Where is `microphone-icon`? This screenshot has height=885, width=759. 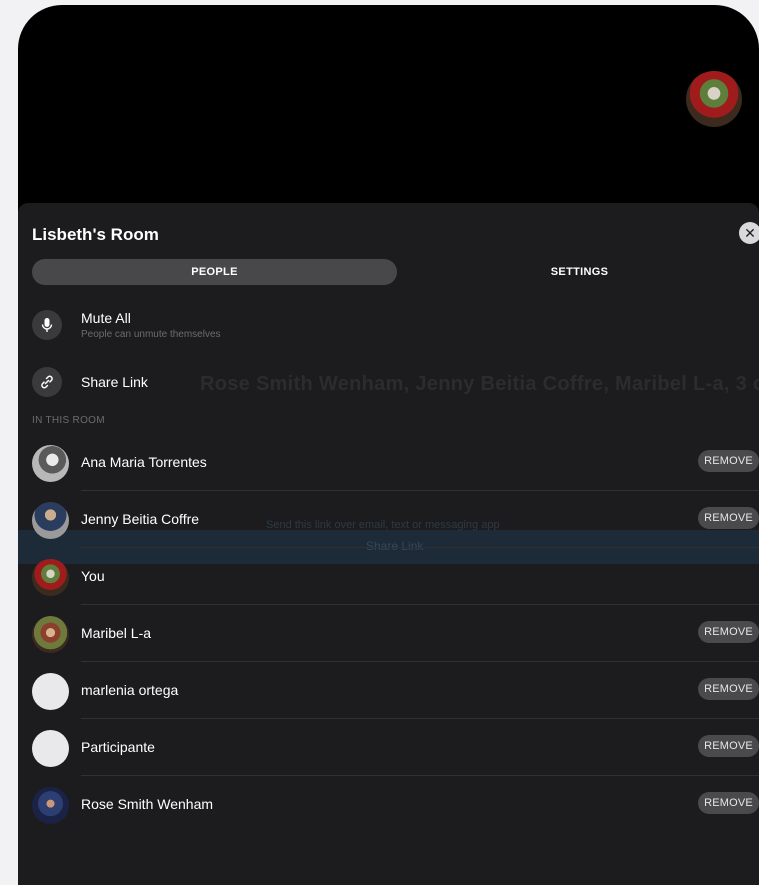 microphone-icon is located at coordinates (47, 325).